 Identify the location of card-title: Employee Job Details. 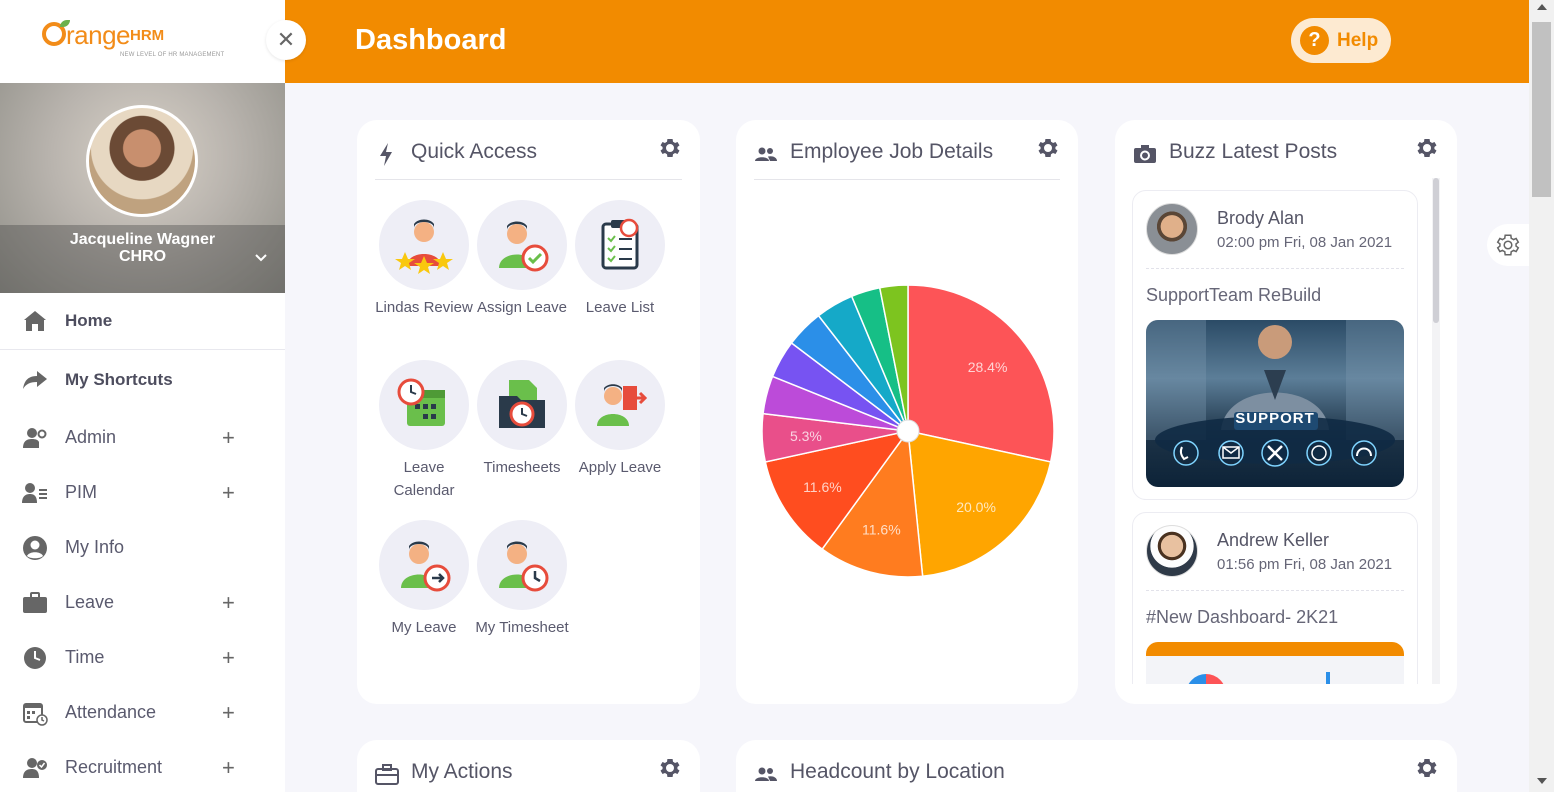
(892, 151).